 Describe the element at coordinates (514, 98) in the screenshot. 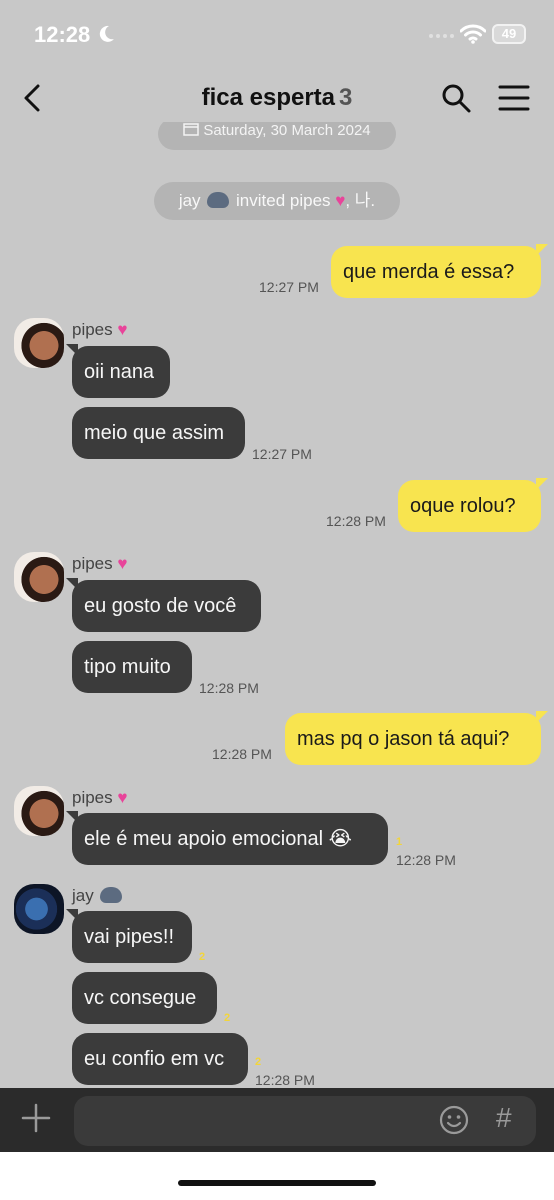

I see `menu-icon` at that location.